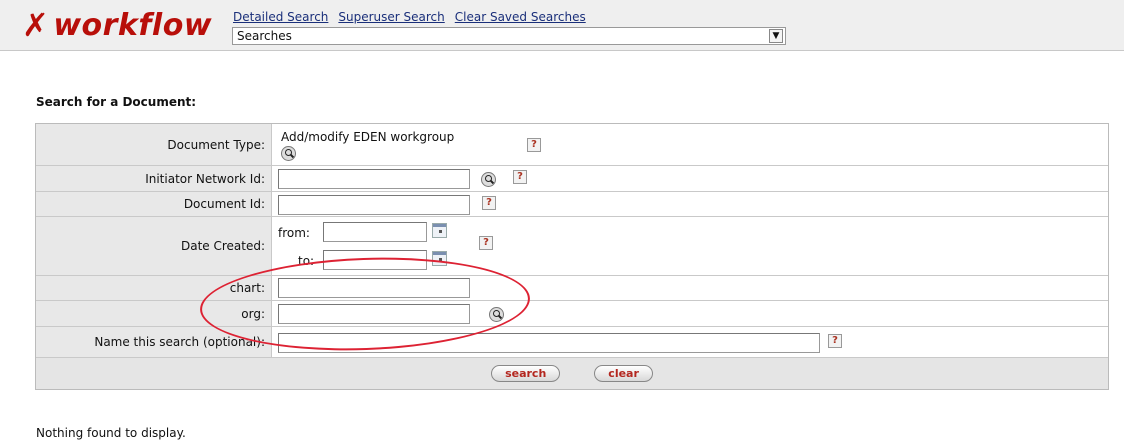 The image size is (1124, 444). What do you see at coordinates (391, 17) in the screenshot?
I see `superuser-search-link: Superuser Search` at bounding box center [391, 17].